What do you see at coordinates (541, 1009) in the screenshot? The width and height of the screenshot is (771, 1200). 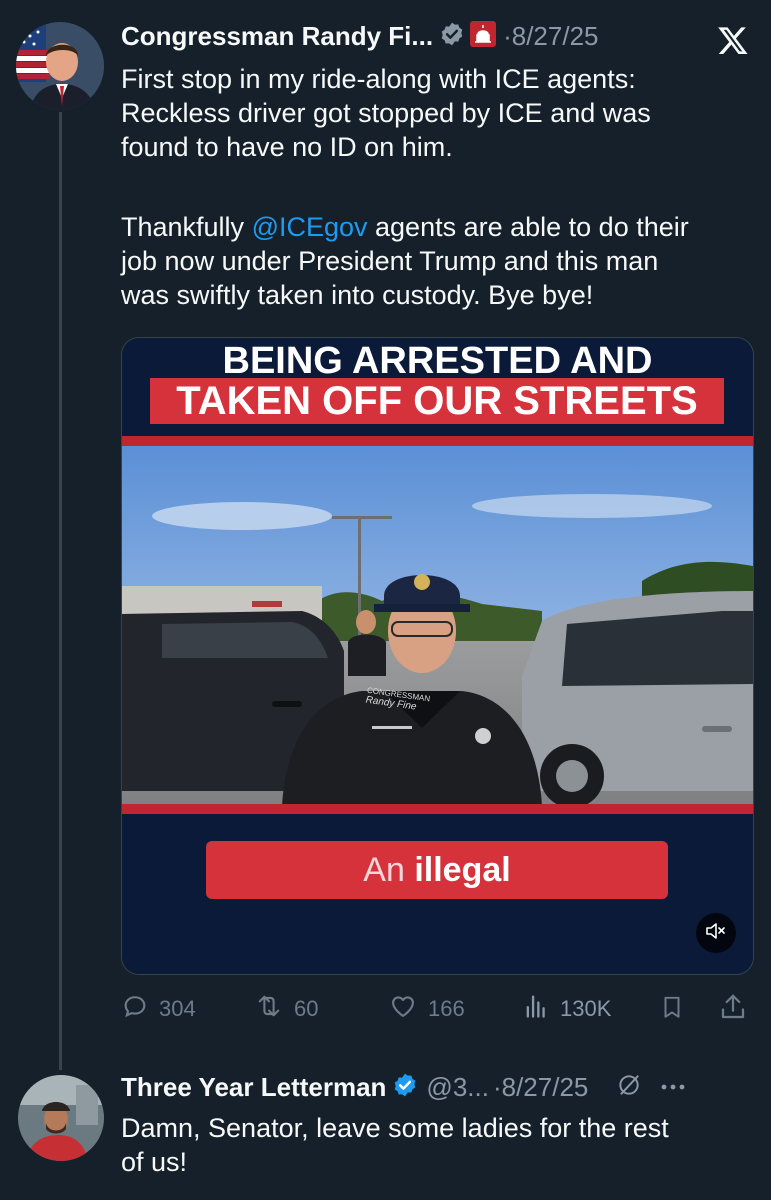 I see `views-icon` at bounding box center [541, 1009].